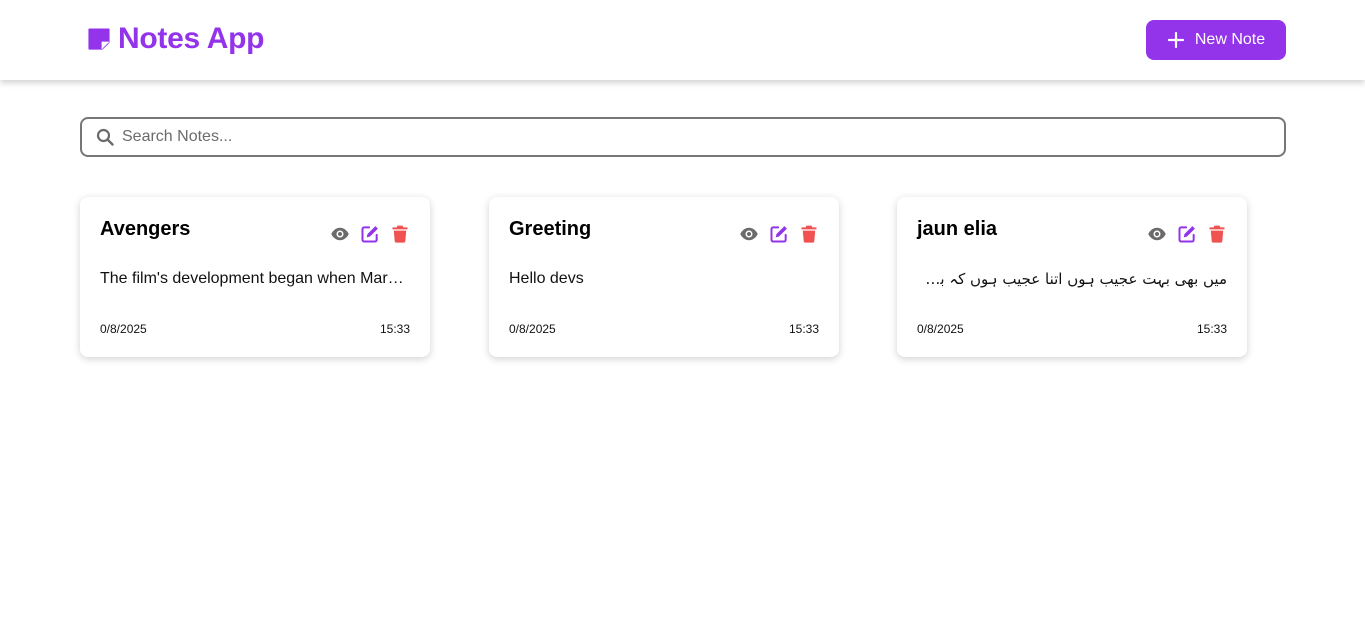 The width and height of the screenshot is (1365, 641). Describe the element at coordinates (957, 229) in the screenshot. I see `note-title: jaun elia` at that location.